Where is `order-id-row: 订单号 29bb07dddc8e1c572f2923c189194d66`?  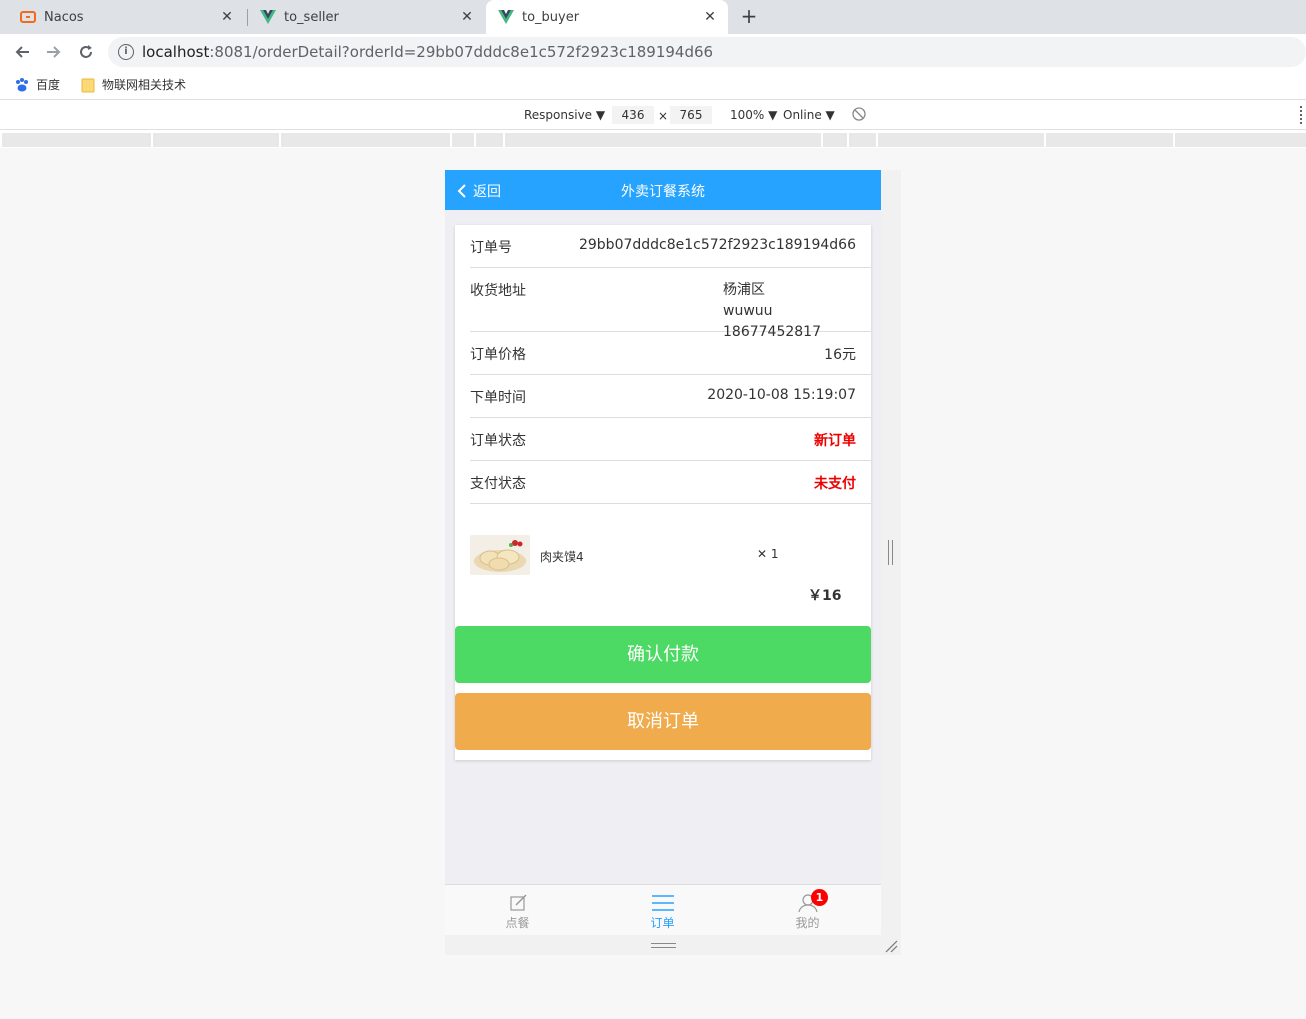
order-id-row: 订单号 29bb07dddc8e1c572f2923c189194d66 is located at coordinates (670, 246).